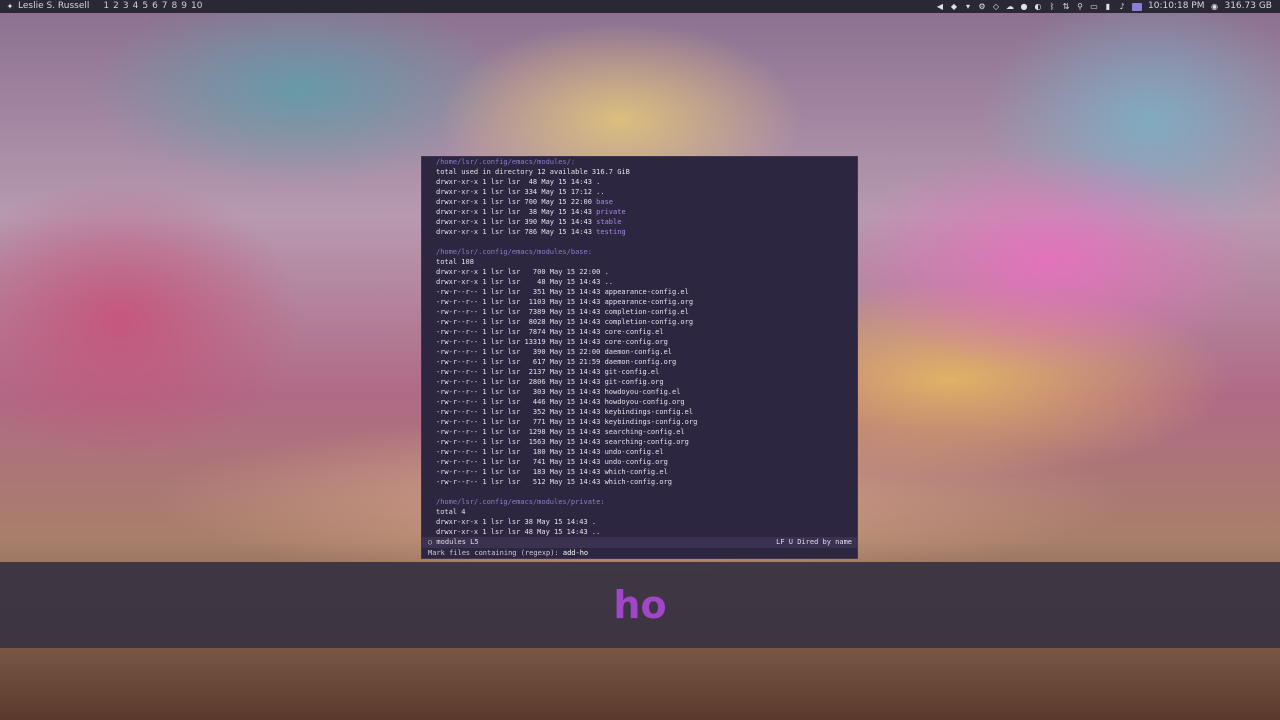 This screenshot has width=1280, height=720. What do you see at coordinates (495, 553) in the screenshot?
I see `minibuffer-prompt: Mark files containing (regexp):` at bounding box center [495, 553].